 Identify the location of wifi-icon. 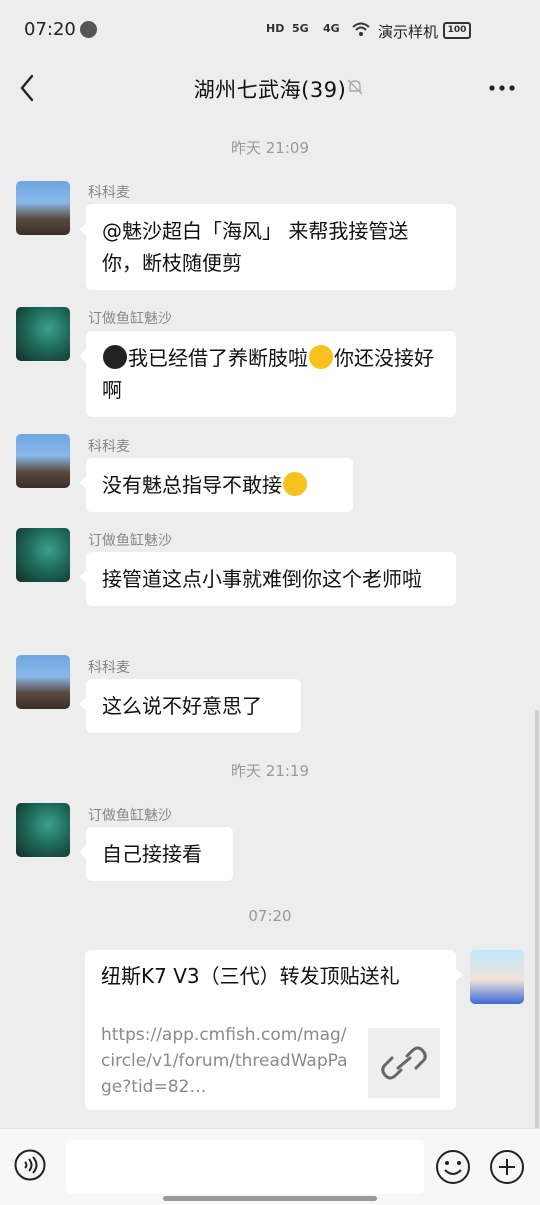
(361, 29).